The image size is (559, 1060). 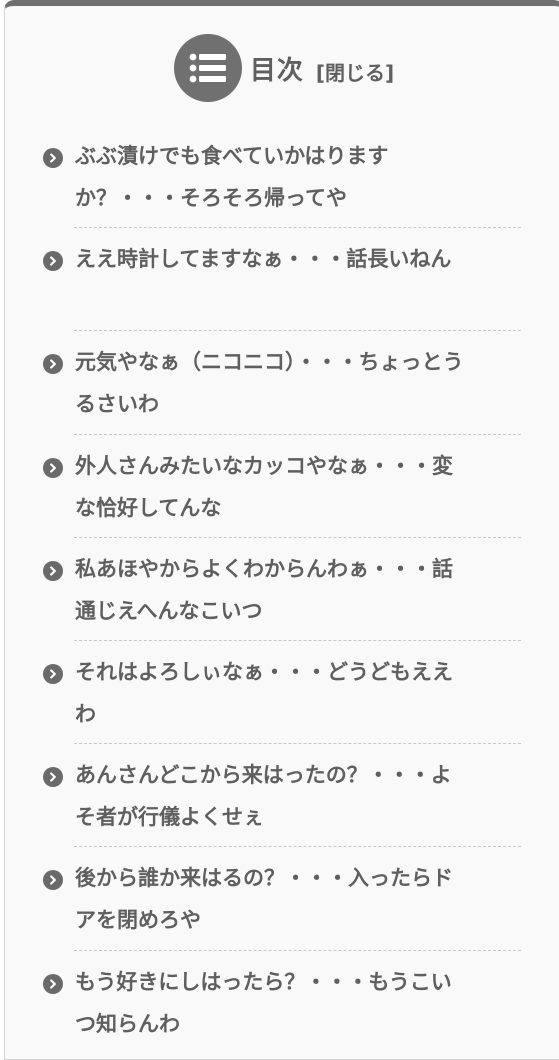 What do you see at coordinates (272, 899) in the screenshot?
I see `toc-item-link: 後から誰か来はるの？・・・入ったらドアを閉めろや` at bounding box center [272, 899].